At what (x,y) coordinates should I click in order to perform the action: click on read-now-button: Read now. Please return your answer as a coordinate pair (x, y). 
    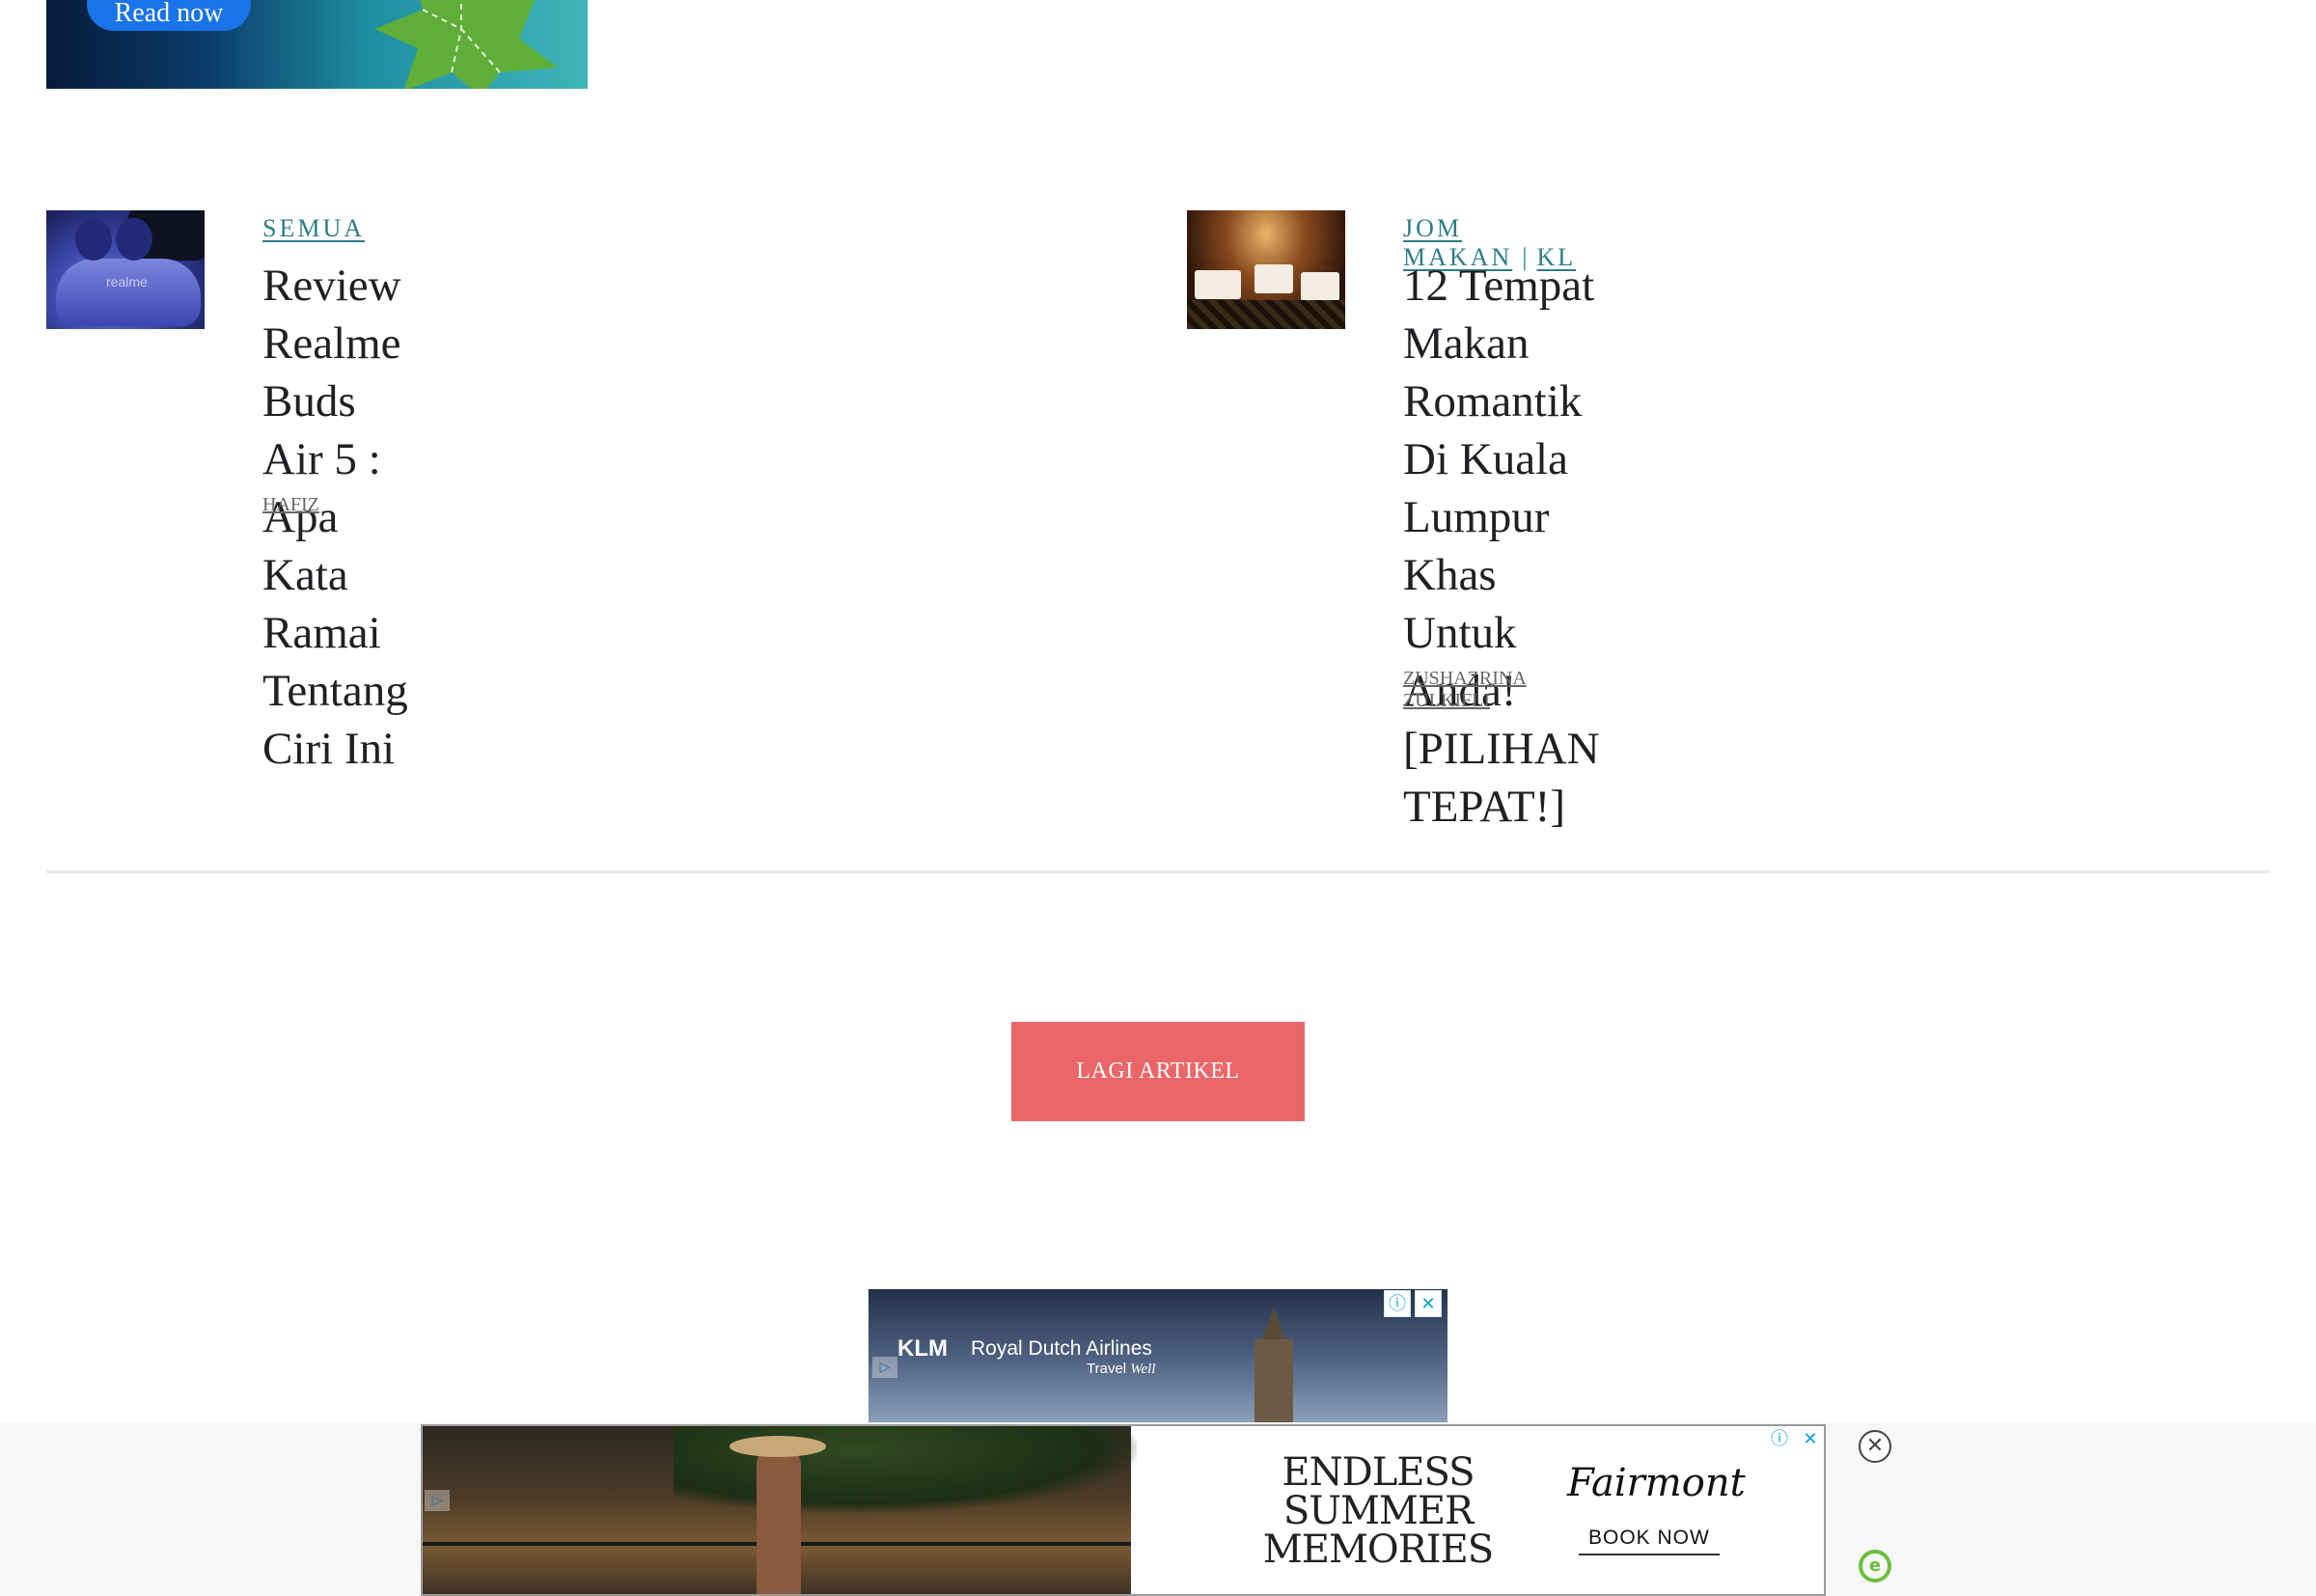
    Looking at the image, I should click on (169, 16).